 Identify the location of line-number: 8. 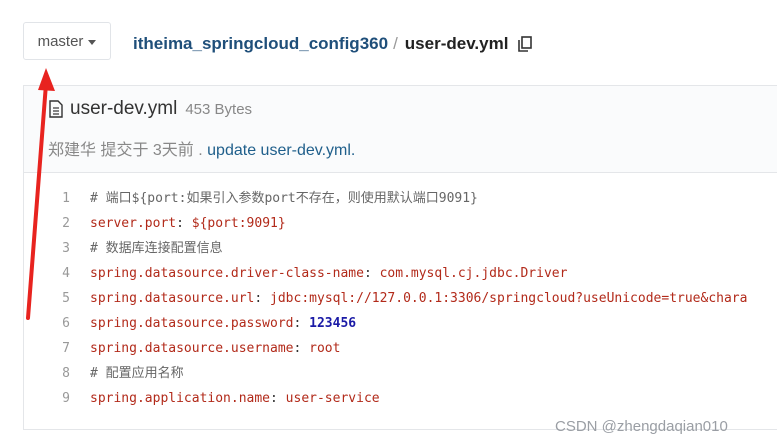
(66, 373).